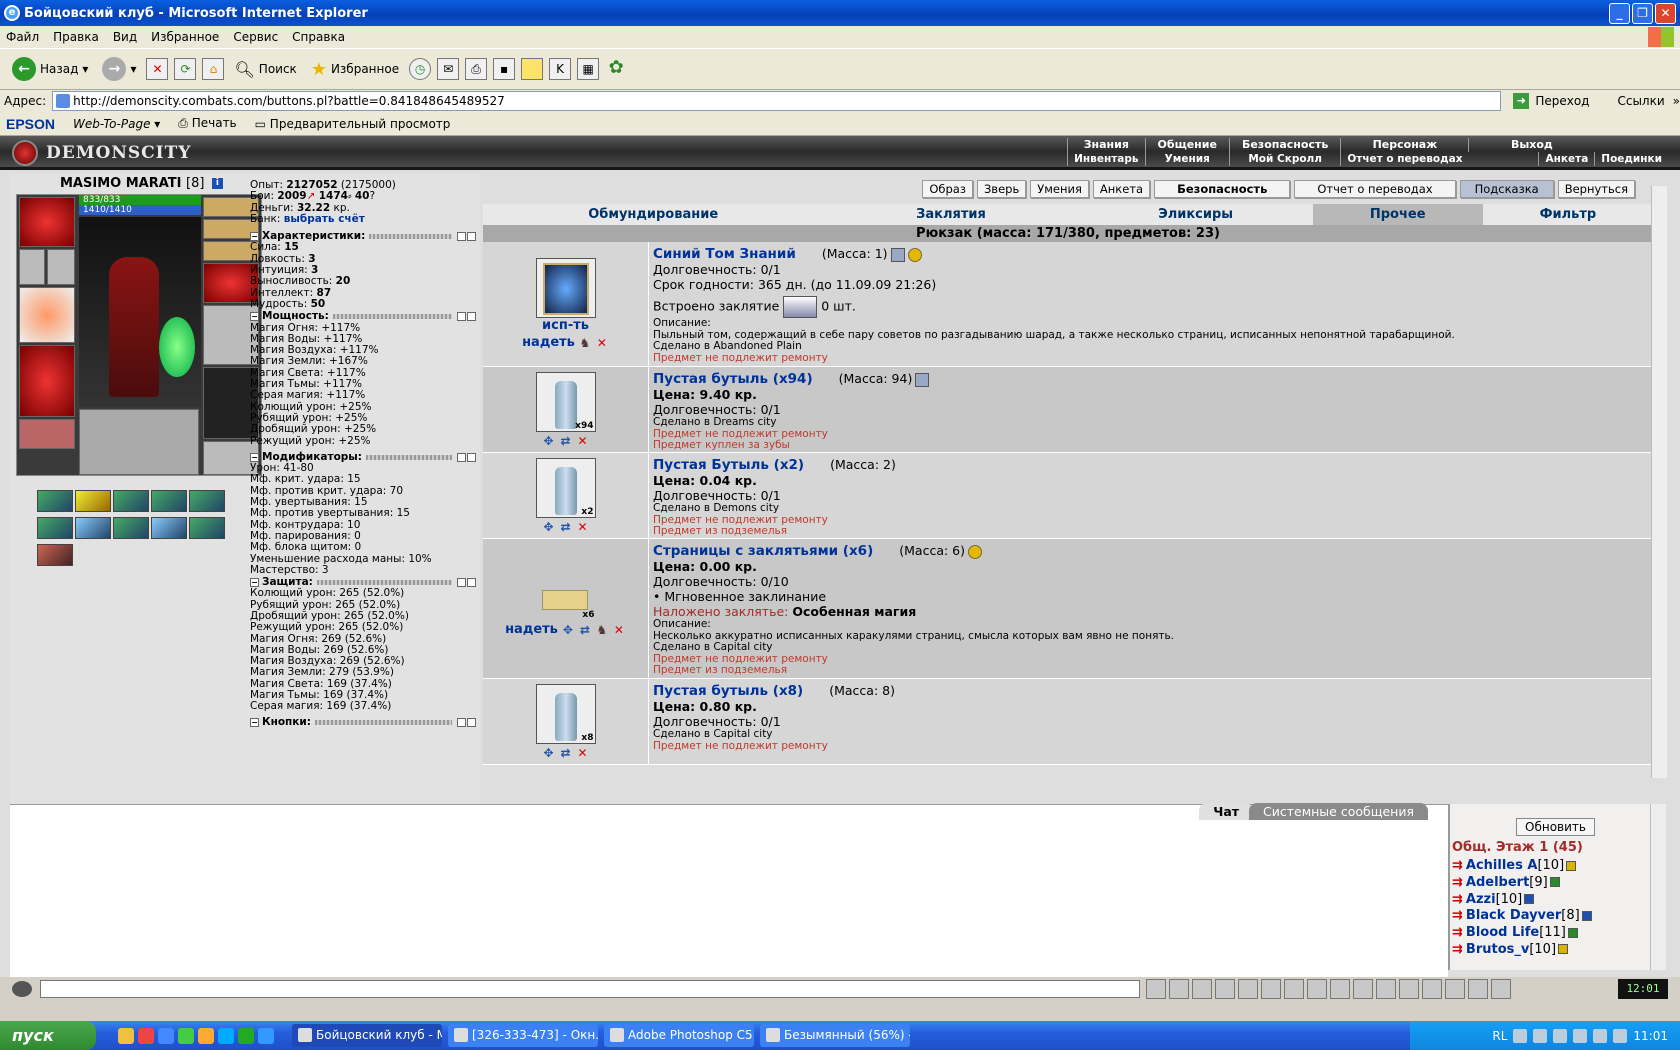 The height and width of the screenshot is (1050, 1680). I want to click on refresh-button: Обновить, so click(1555, 827).